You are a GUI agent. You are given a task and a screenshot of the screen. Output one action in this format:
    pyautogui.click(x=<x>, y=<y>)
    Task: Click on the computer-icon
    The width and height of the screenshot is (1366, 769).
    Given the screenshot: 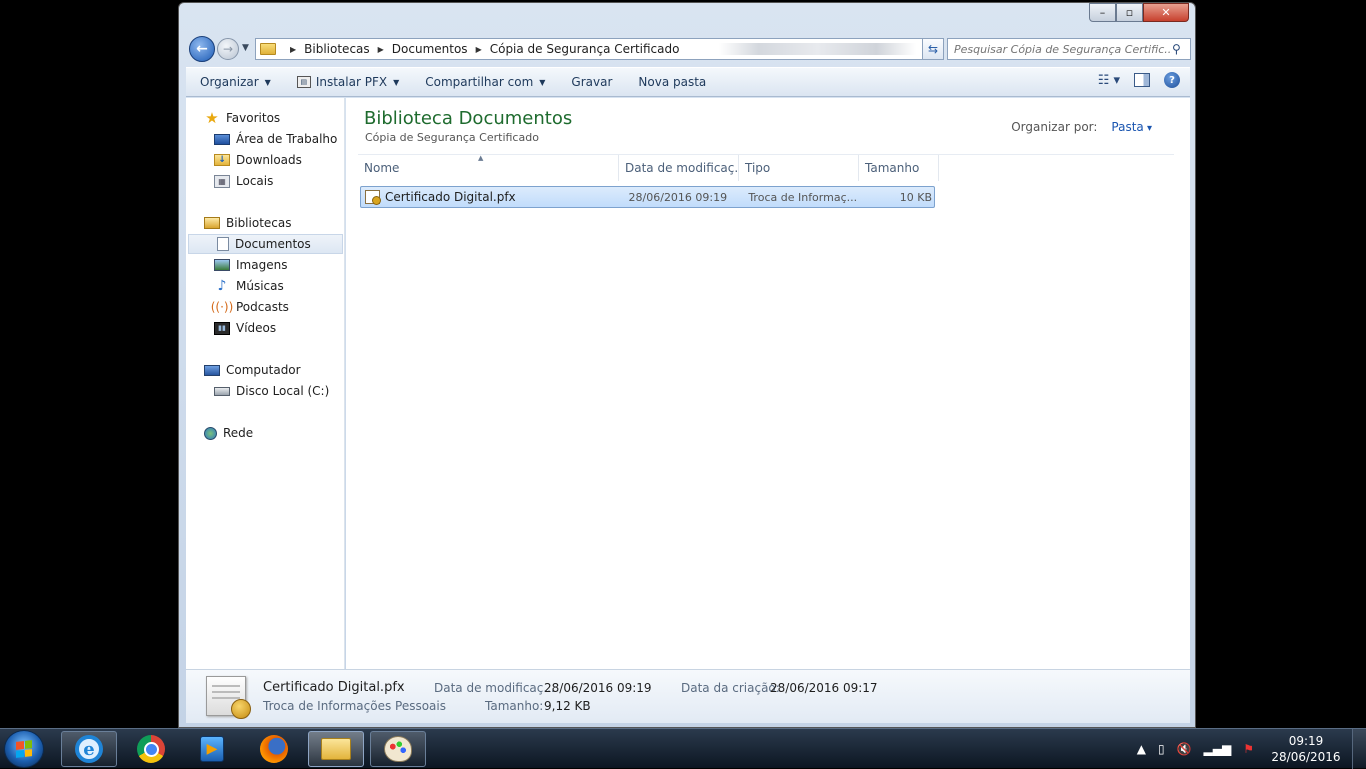 What is the action you would take?
    pyautogui.click(x=212, y=370)
    